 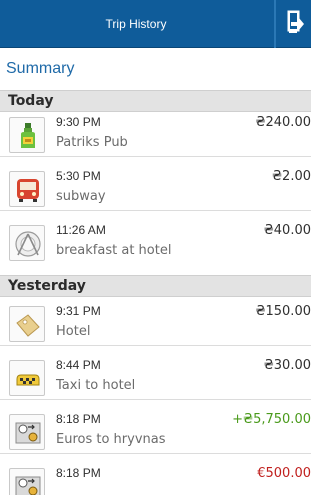 I want to click on section-header-yesterday: Yesterday, so click(x=155, y=286).